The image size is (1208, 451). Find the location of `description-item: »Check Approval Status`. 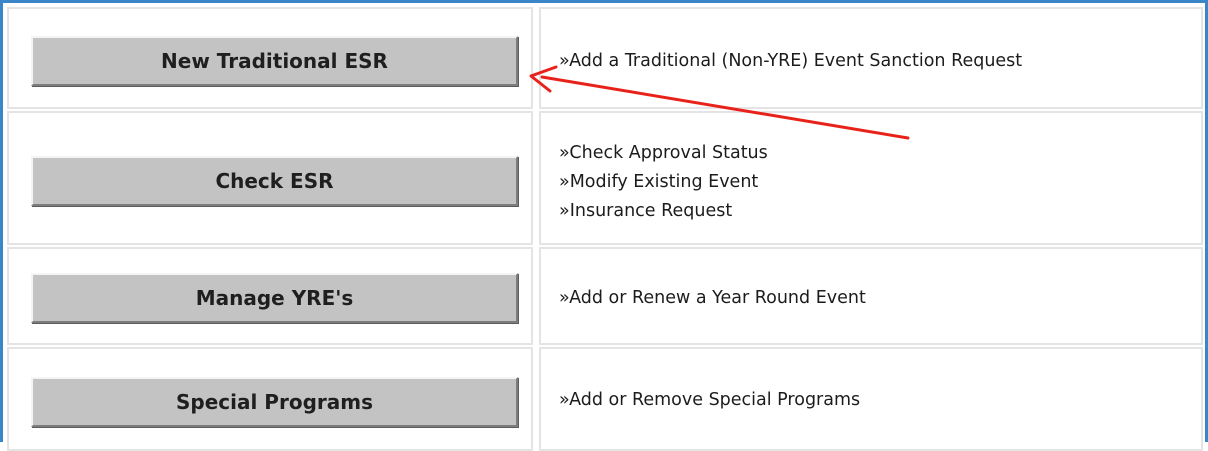

description-item: »Check Approval Status is located at coordinates (663, 153).